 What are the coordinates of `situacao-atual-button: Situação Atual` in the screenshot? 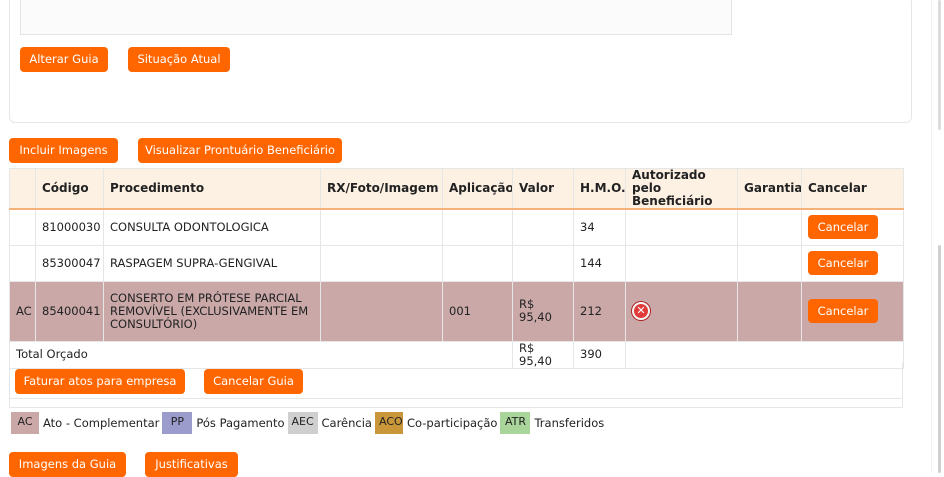 It's located at (179, 59).